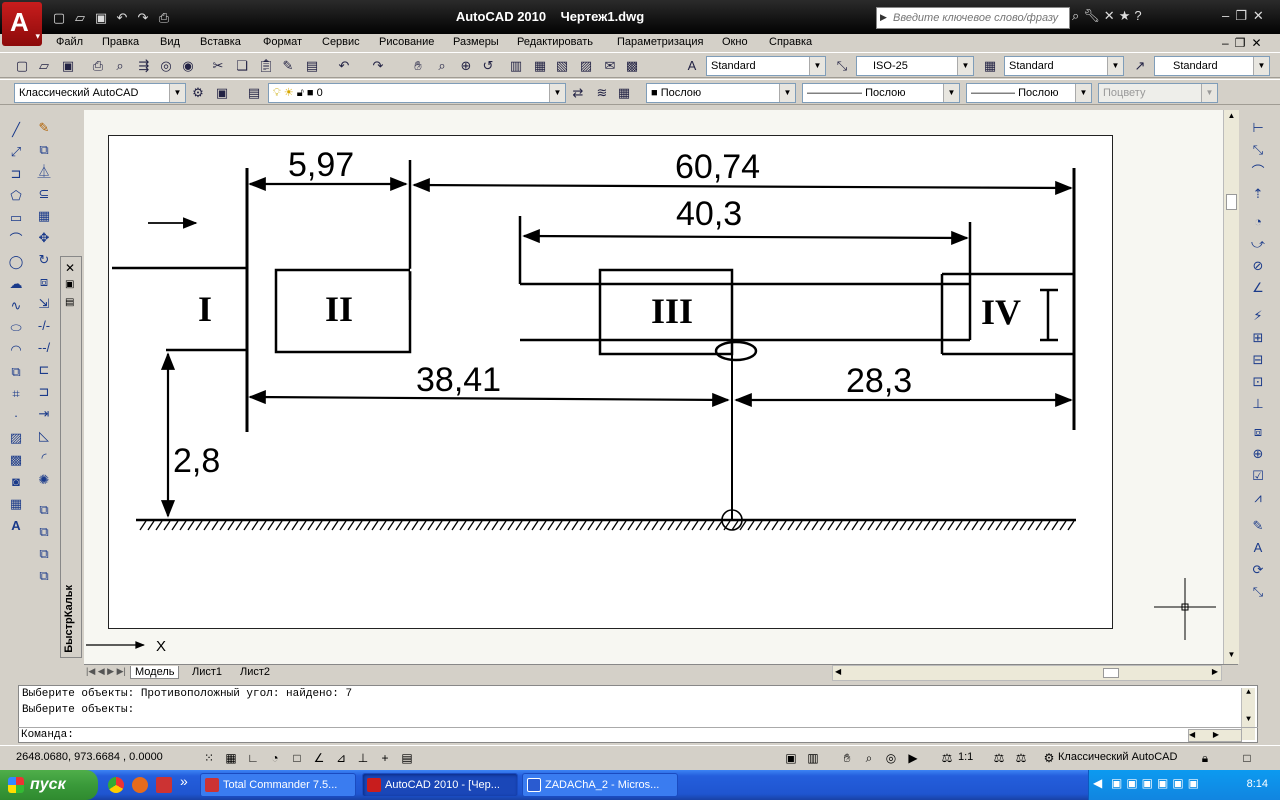  What do you see at coordinates (1125, 16) in the screenshot?
I see `favorites-star-icon: ★` at bounding box center [1125, 16].